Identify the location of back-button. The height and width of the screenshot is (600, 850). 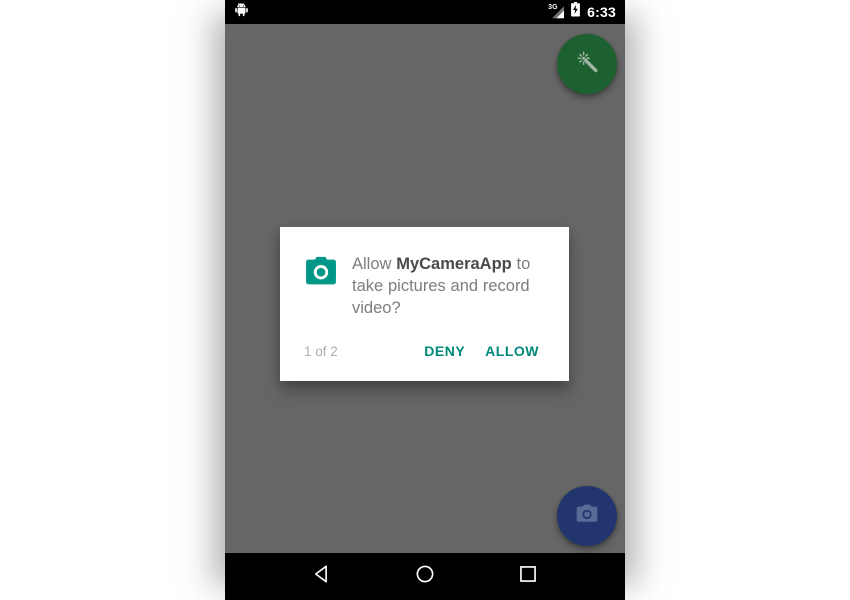
(322, 577).